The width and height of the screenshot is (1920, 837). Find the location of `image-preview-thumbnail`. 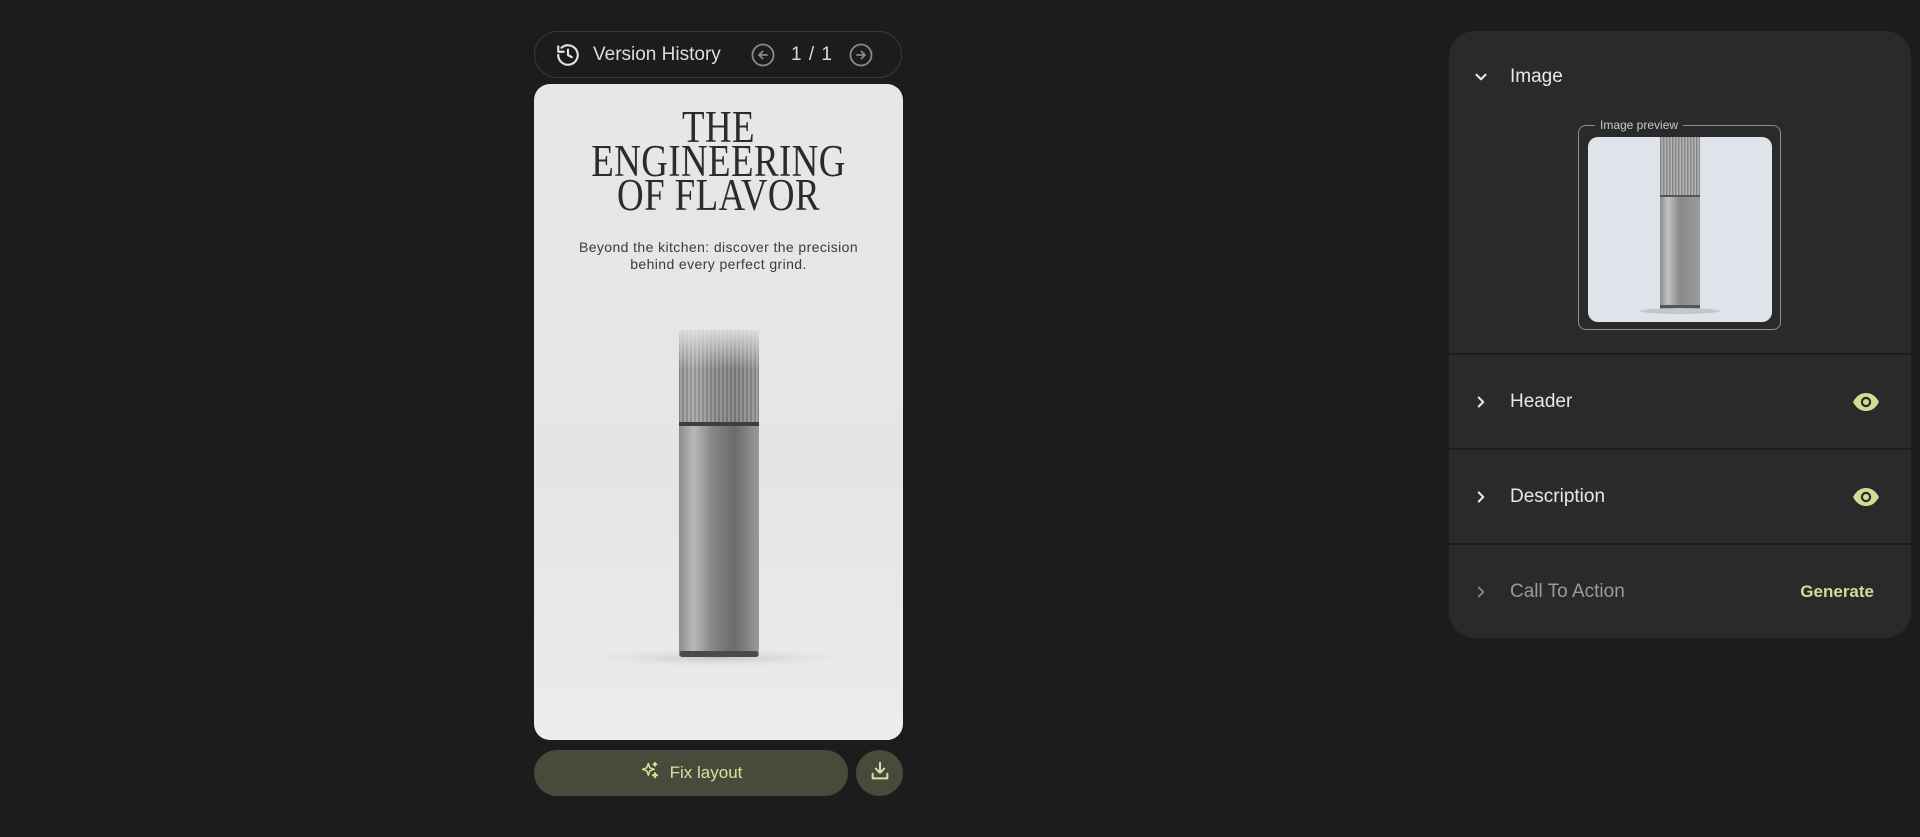

image-preview-thumbnail is located at coordinates (1680, 229).